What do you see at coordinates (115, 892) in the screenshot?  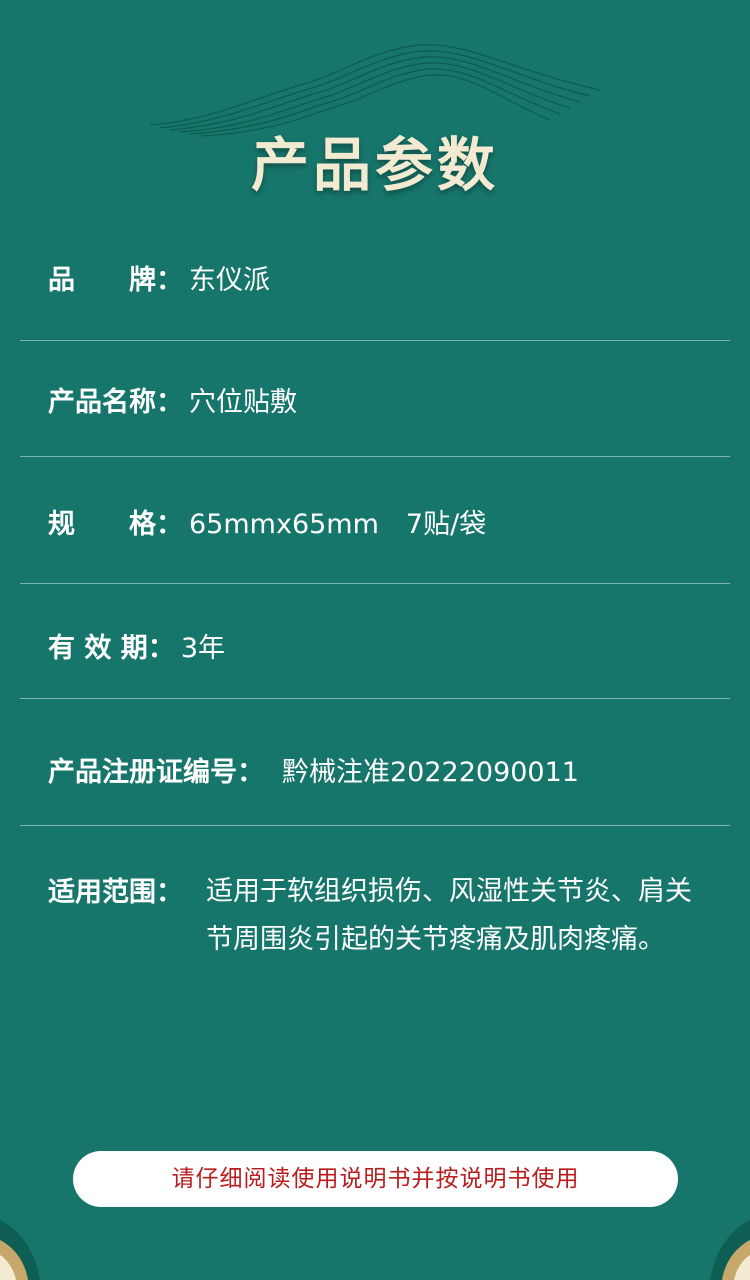 I see `scope-label: 适用范围：` at bounding box center [115, 892].